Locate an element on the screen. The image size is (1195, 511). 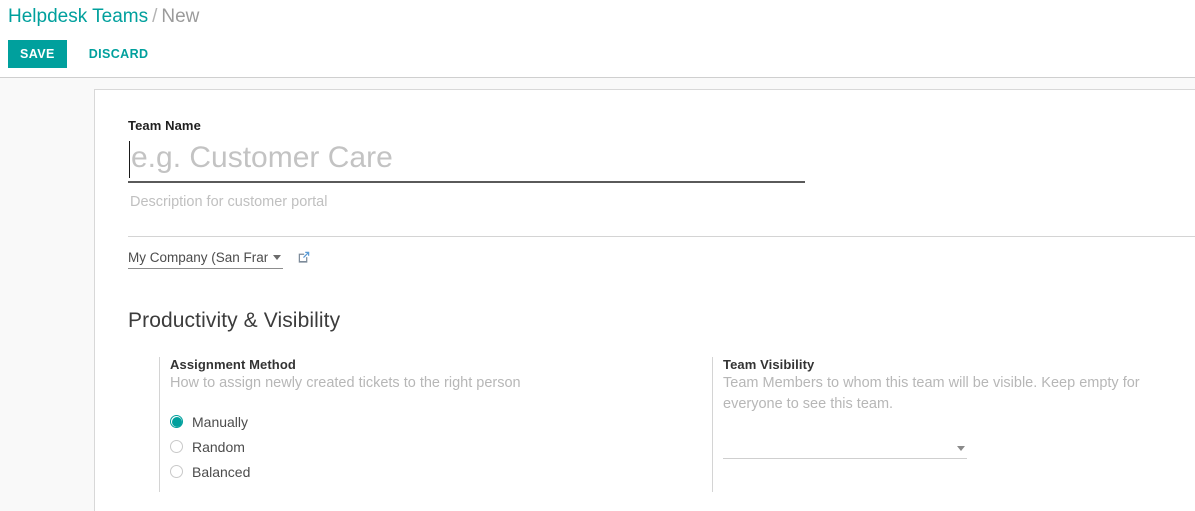
section-title-productivity-visibility: Productivity & Visibility is located at coordinates (234, 320).